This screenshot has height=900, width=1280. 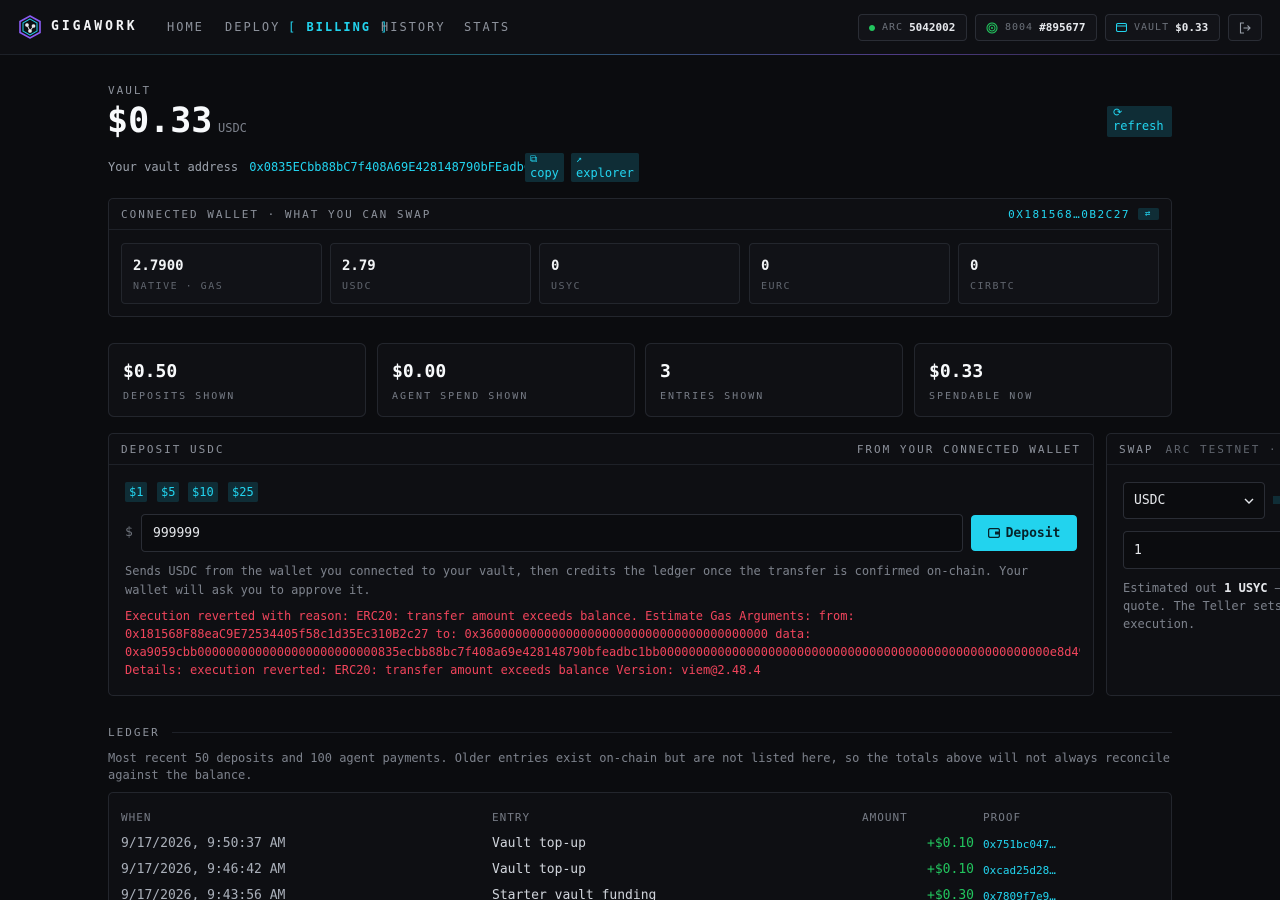 What do you see at coordinates (544, 173) in the screenshot?
I see `copy-label: copy` at bounding box center [544, 173].